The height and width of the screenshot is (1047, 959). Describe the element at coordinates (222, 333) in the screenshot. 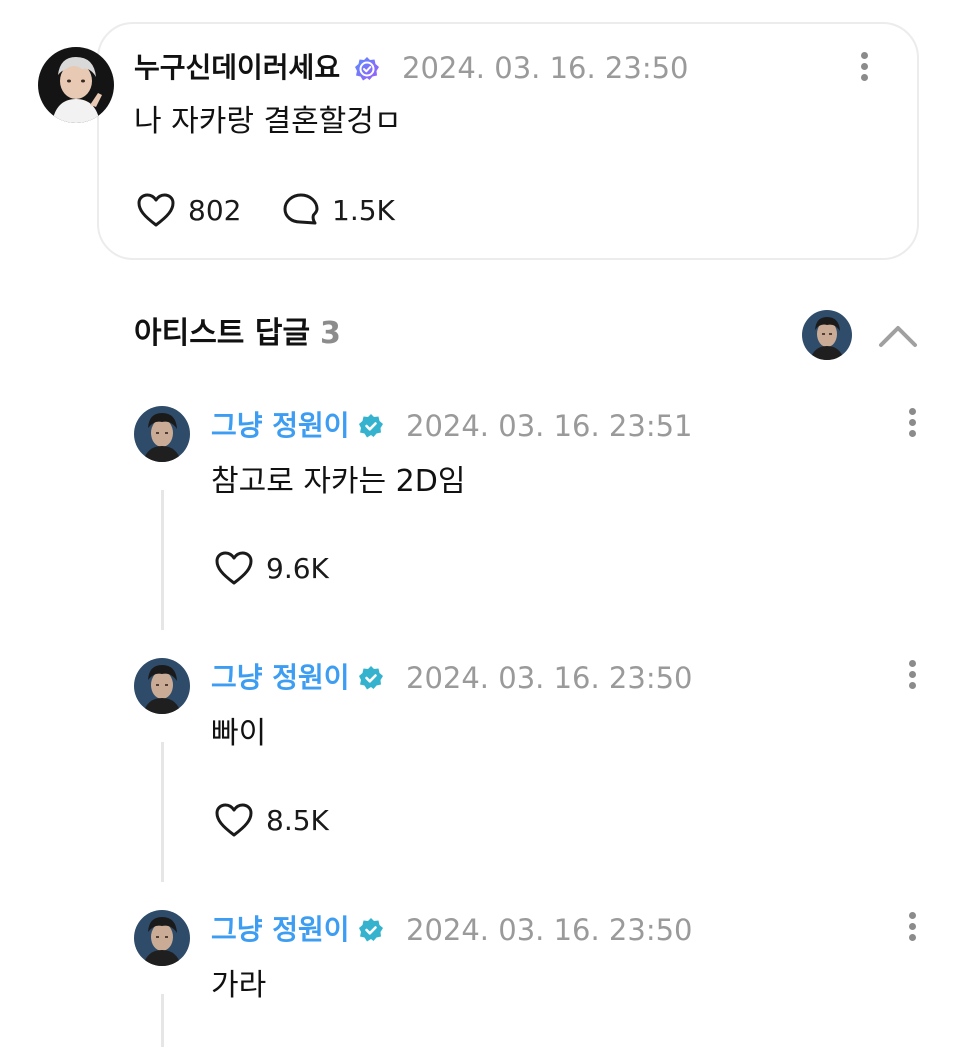

I see `artist-replies-title: 아티스트 답글` at that location.